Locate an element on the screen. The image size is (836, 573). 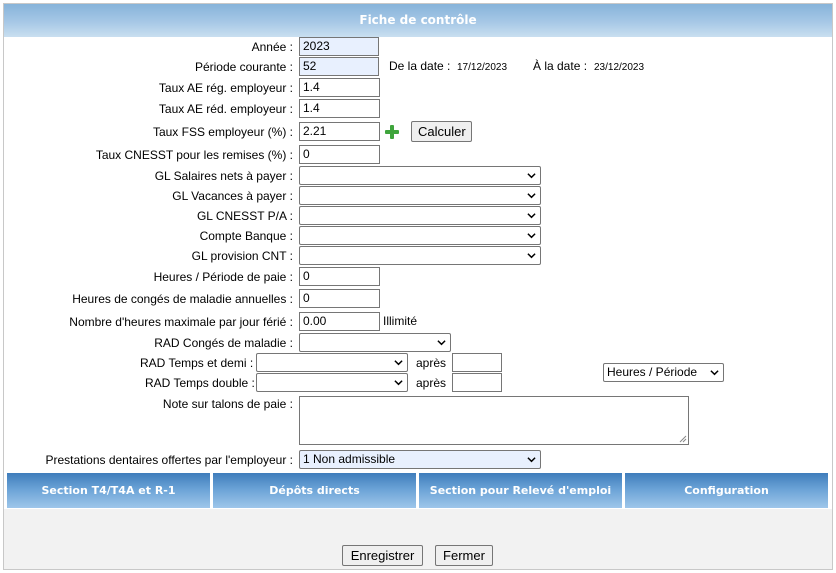
taux-fss-label: Taux FSS employeur (%) : is located at coordinates (222, 132).